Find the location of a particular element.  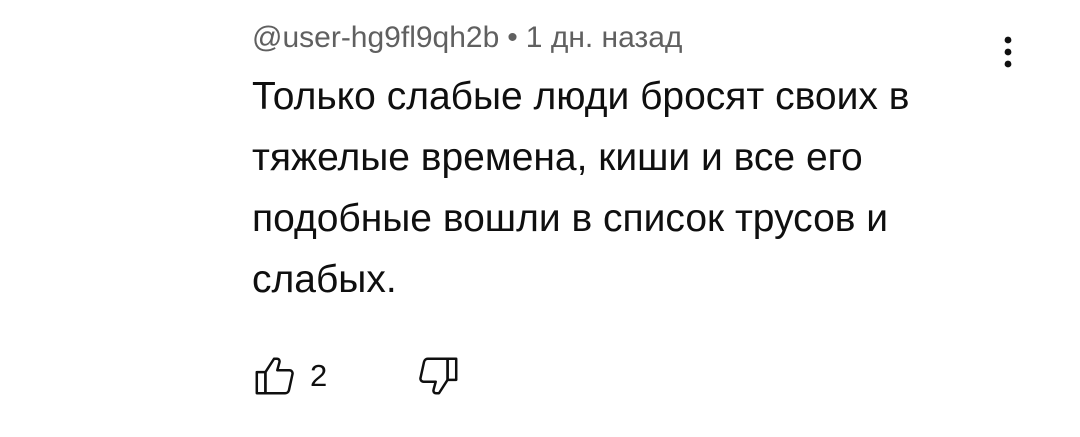

like-count: 2 is located at coordinates (319, 375).